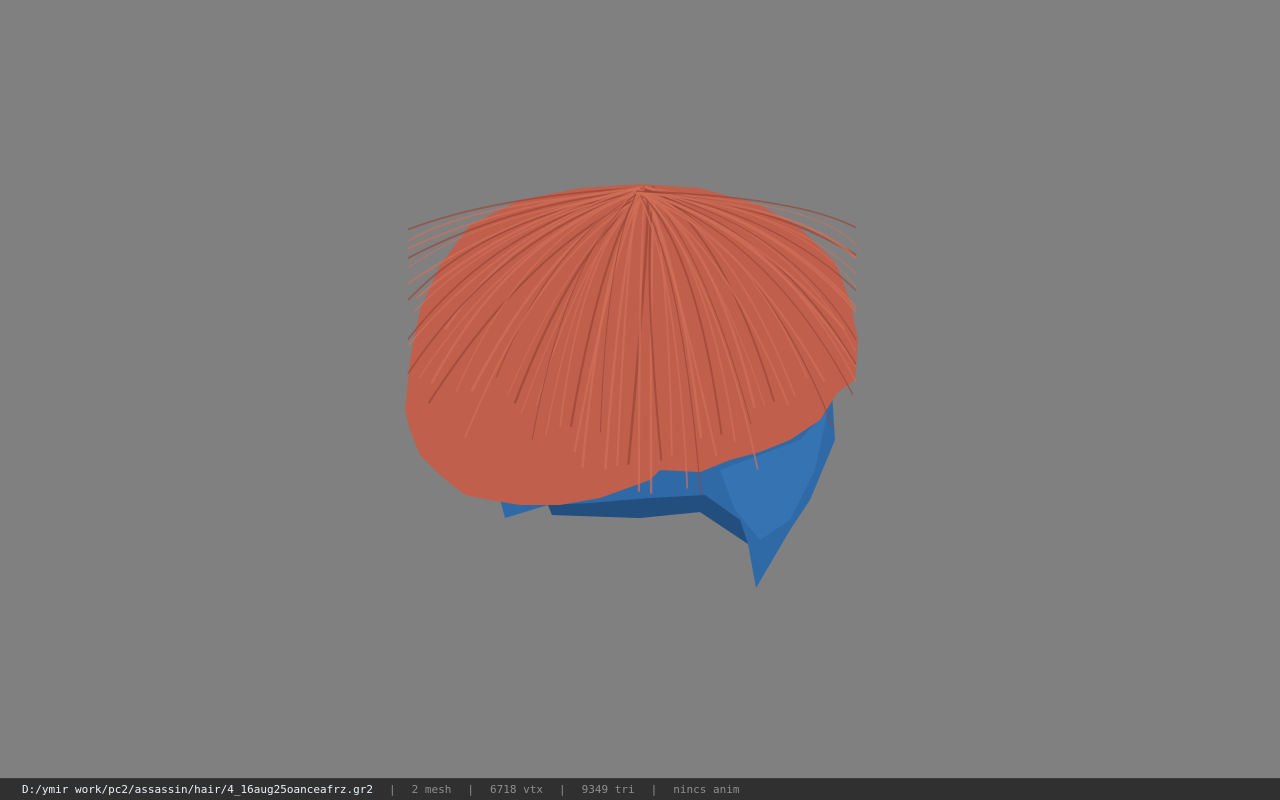  I want to click on mesh-count-label: 2 mesh, so click(431, 789).